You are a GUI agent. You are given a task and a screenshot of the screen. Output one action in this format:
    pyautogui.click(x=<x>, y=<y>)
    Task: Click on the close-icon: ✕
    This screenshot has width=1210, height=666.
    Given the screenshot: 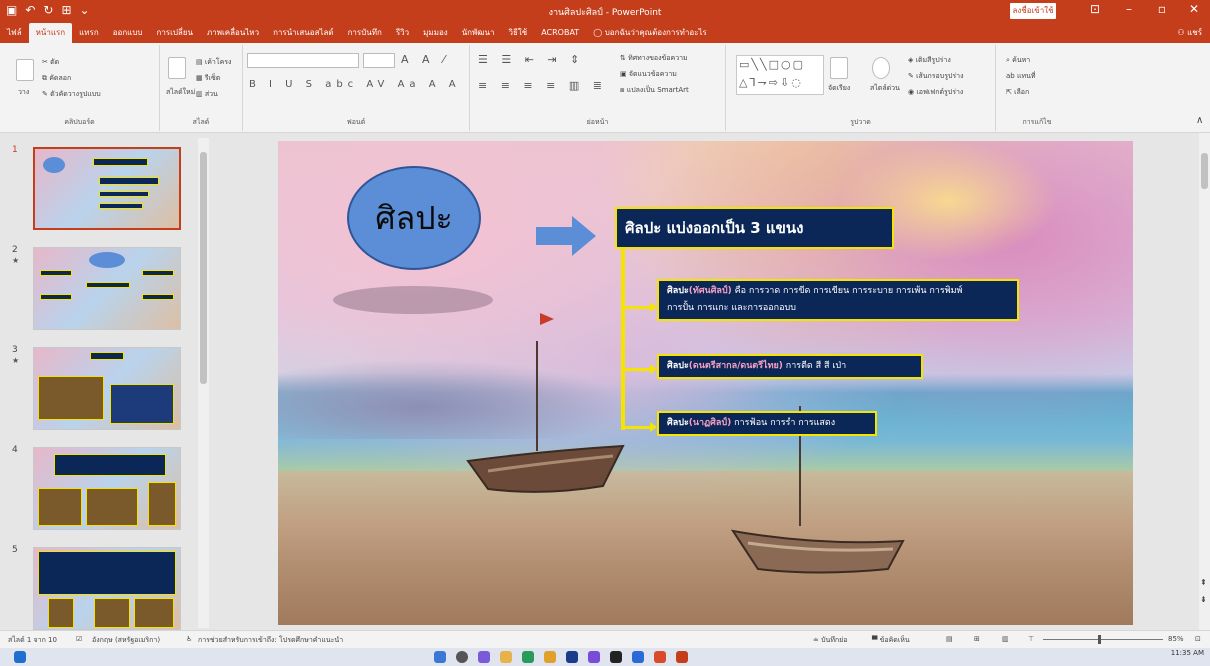 What is the action you would take?
    pyautogui.click(x=1194, y=9)
    